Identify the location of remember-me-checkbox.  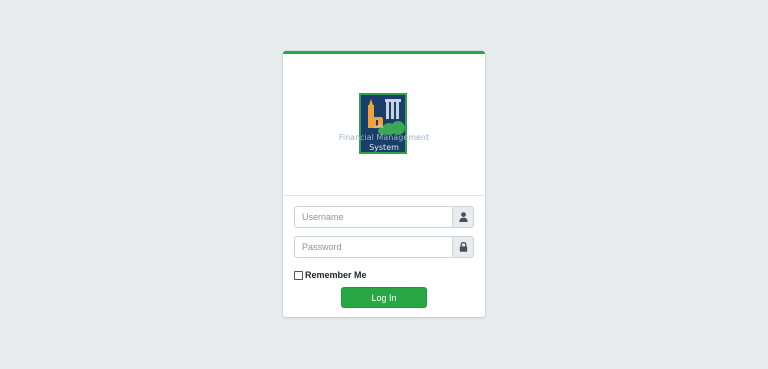
(298, 275).